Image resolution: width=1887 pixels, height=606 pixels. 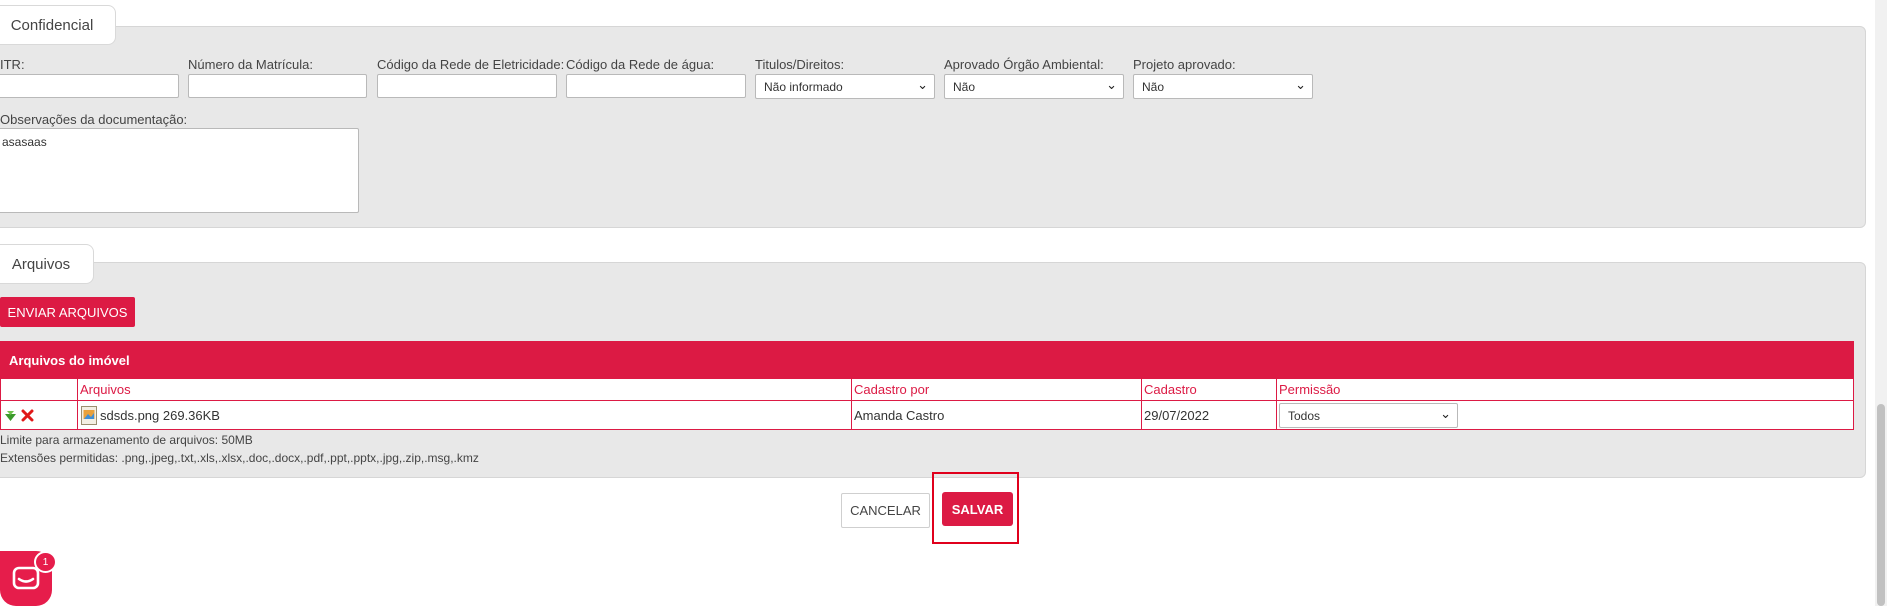 I want to click on matricula-input, so click(x=277, y=86).